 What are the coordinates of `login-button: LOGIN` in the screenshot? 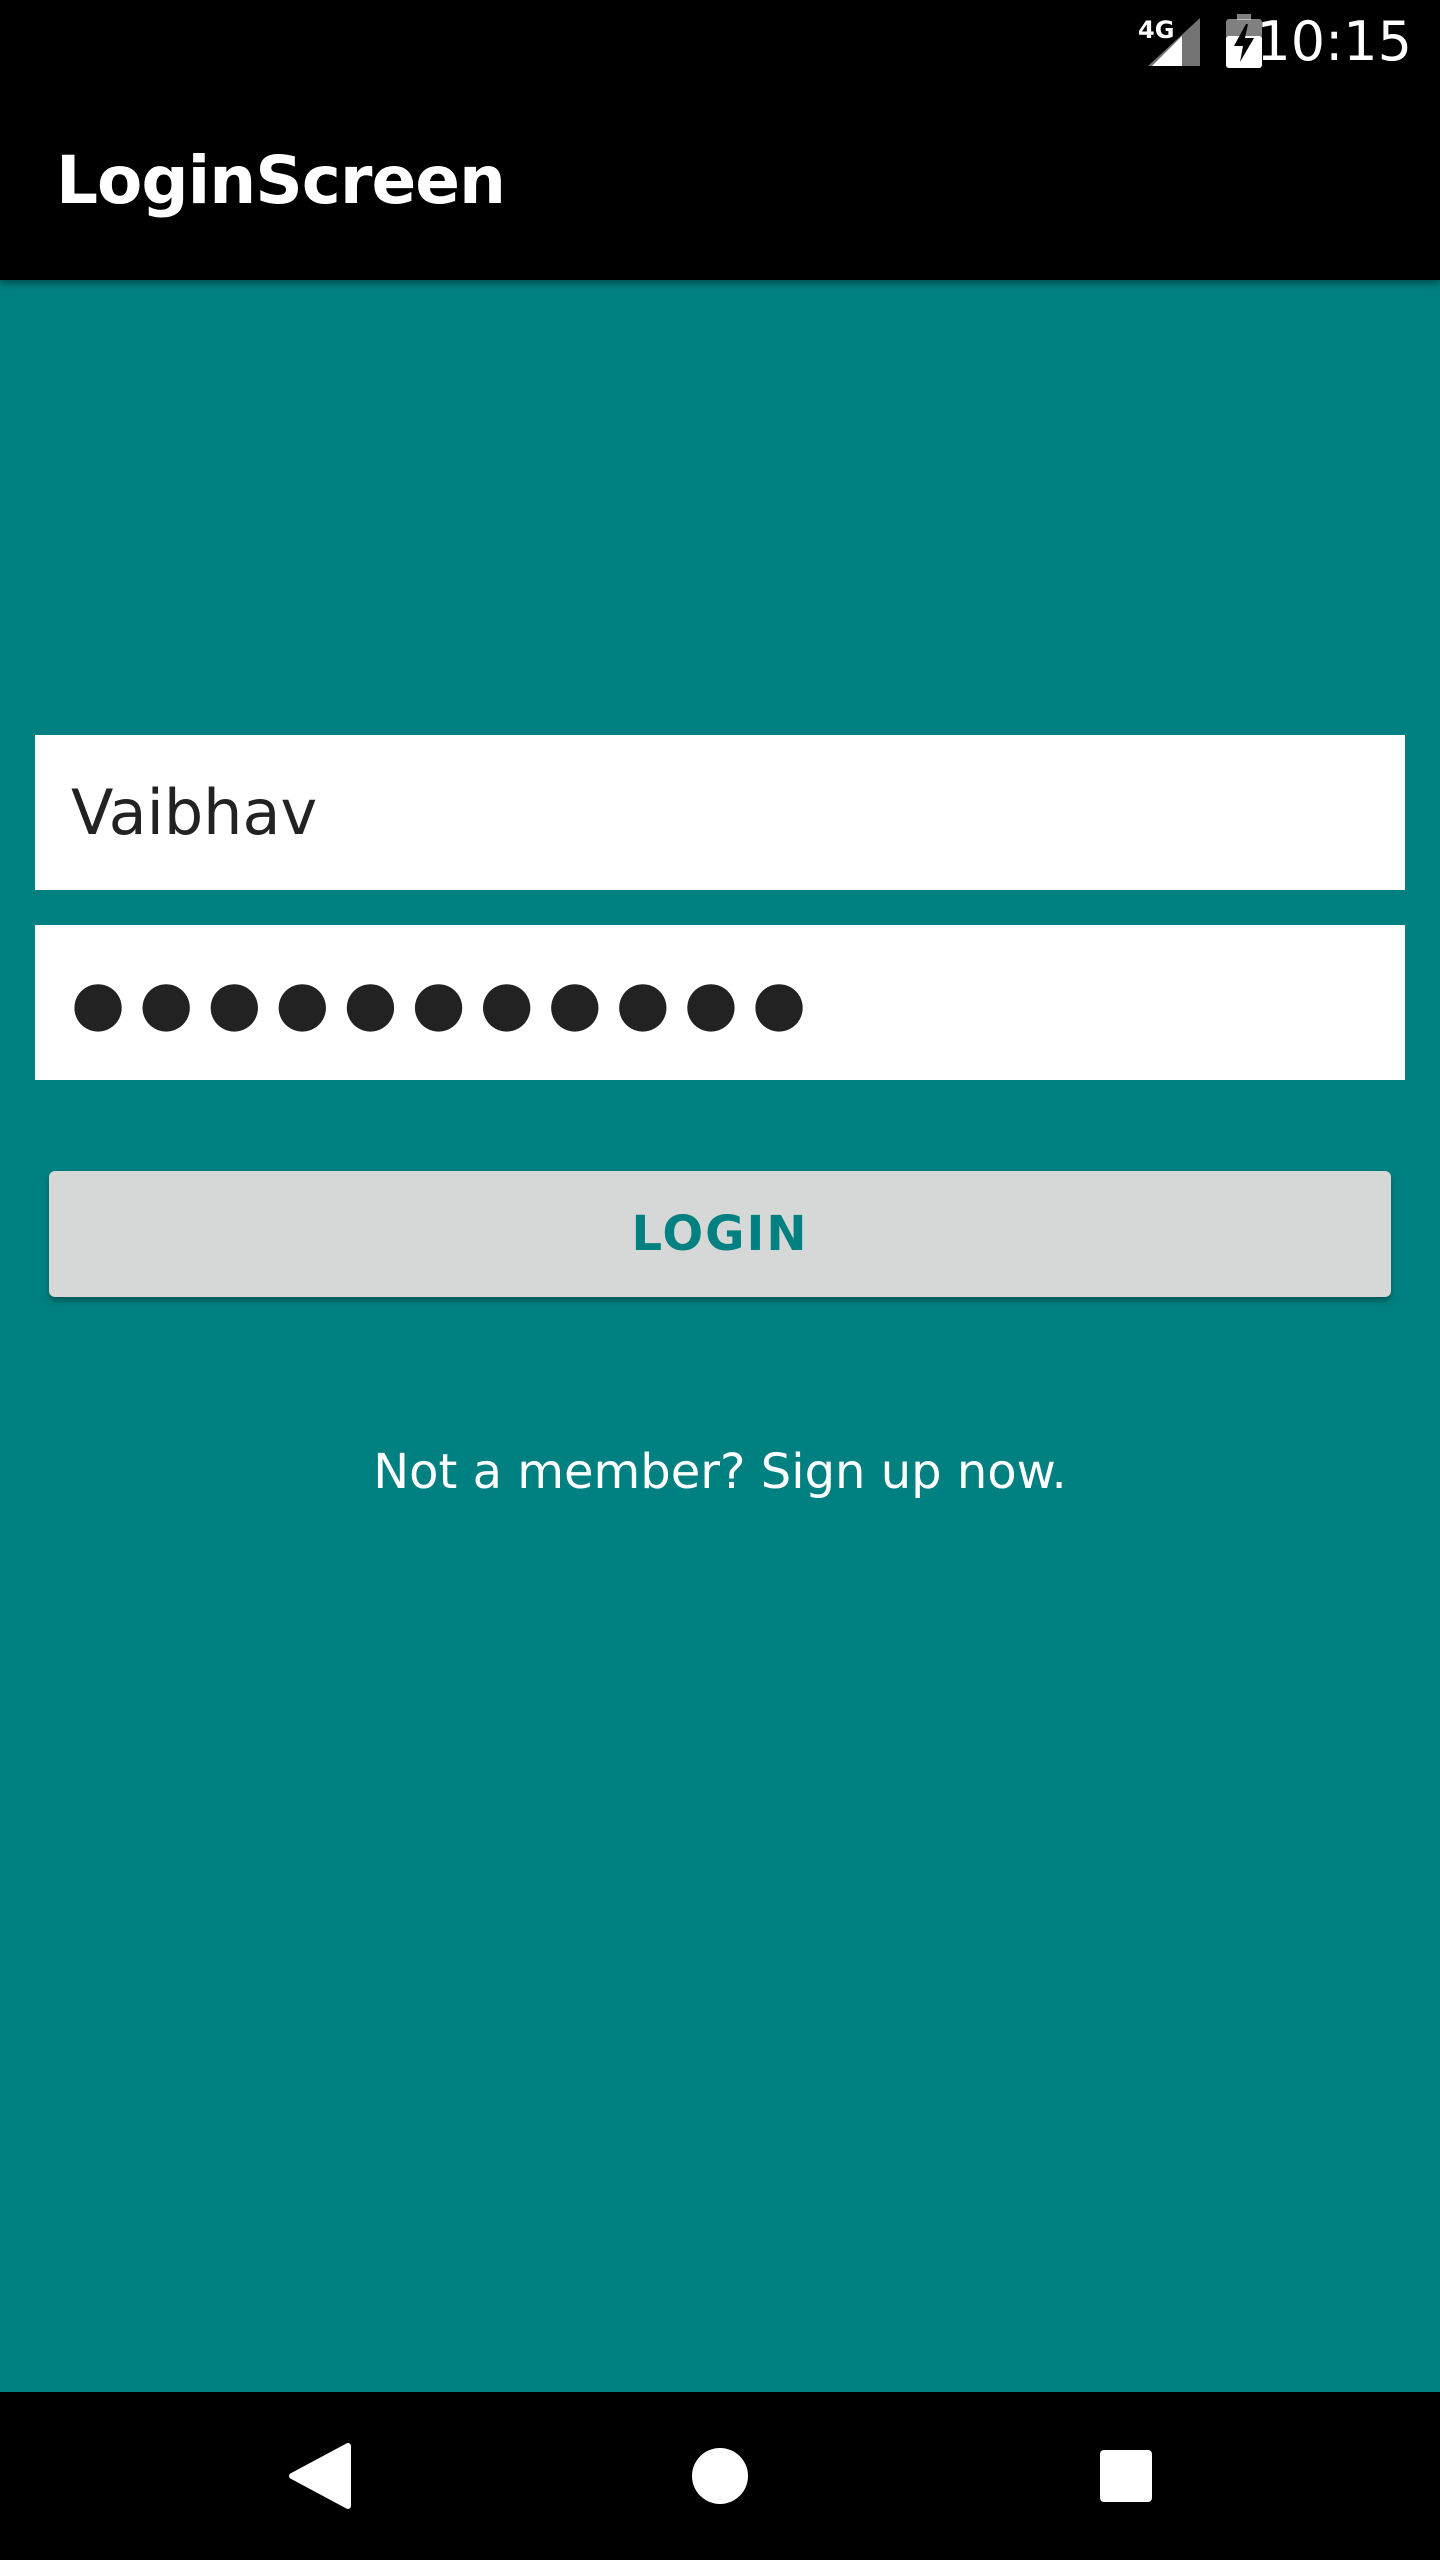 It's located at (720, 1234).